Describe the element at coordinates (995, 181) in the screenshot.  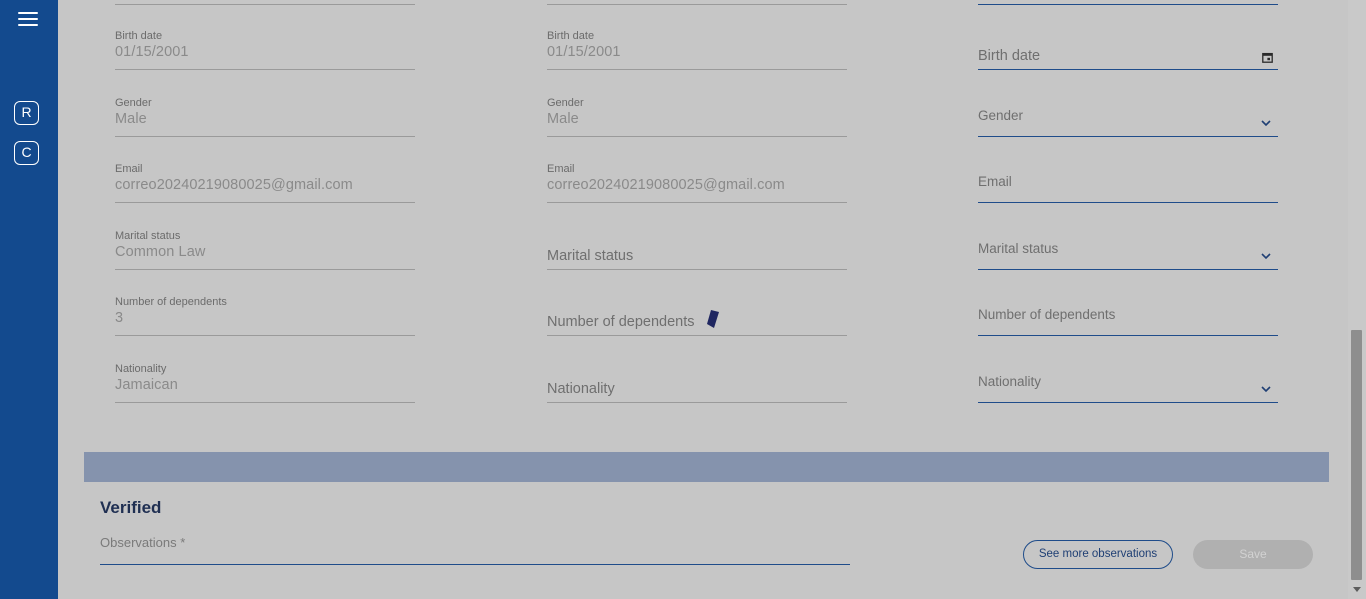
I see `field-placeholder: Email` at that location.